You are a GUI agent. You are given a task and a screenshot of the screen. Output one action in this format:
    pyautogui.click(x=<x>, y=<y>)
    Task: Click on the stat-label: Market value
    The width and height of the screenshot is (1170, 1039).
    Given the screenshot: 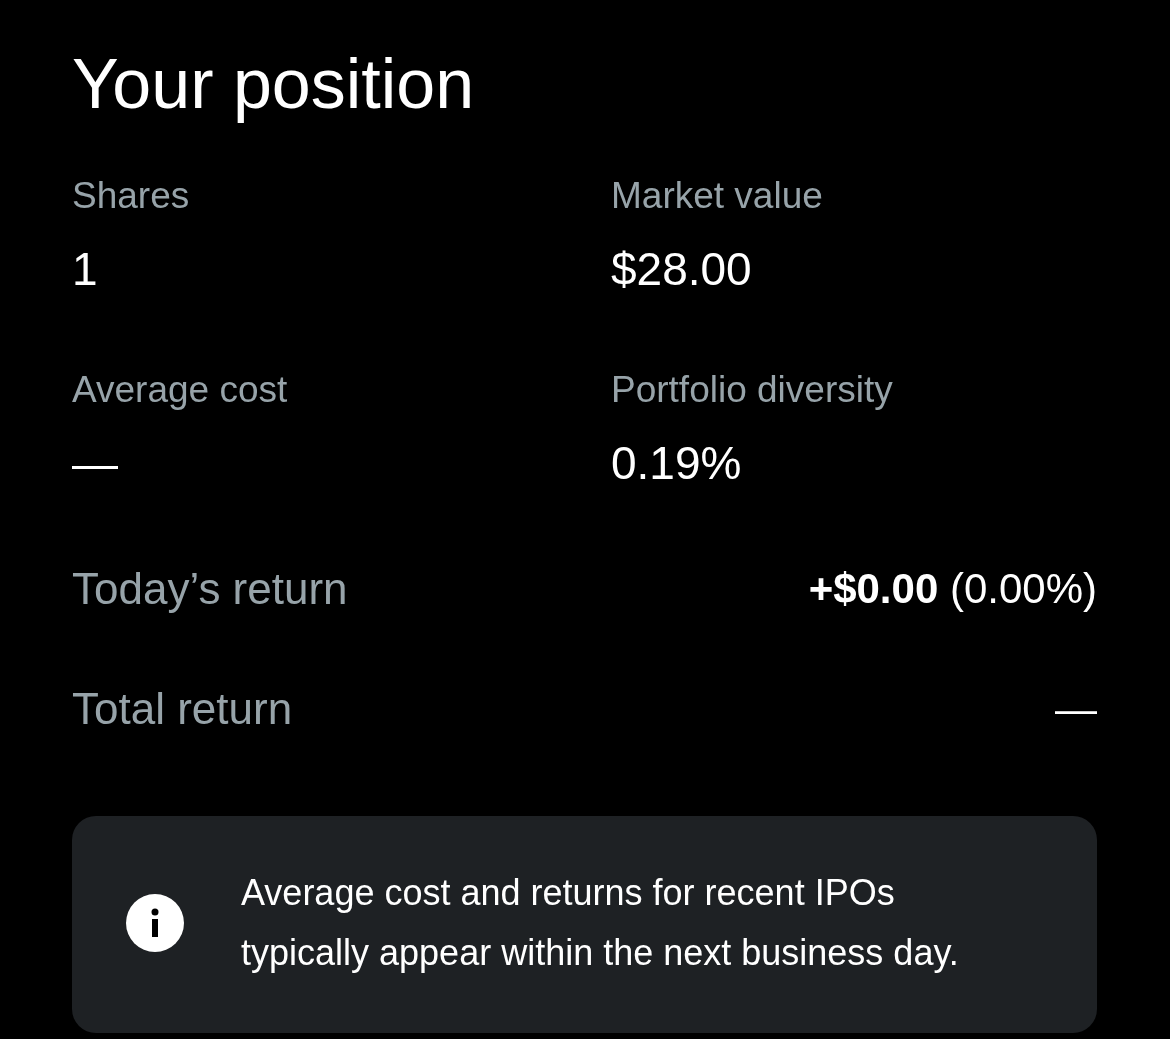 What is the action you would take?
    pyautogui.click(x=717, y=196)
    